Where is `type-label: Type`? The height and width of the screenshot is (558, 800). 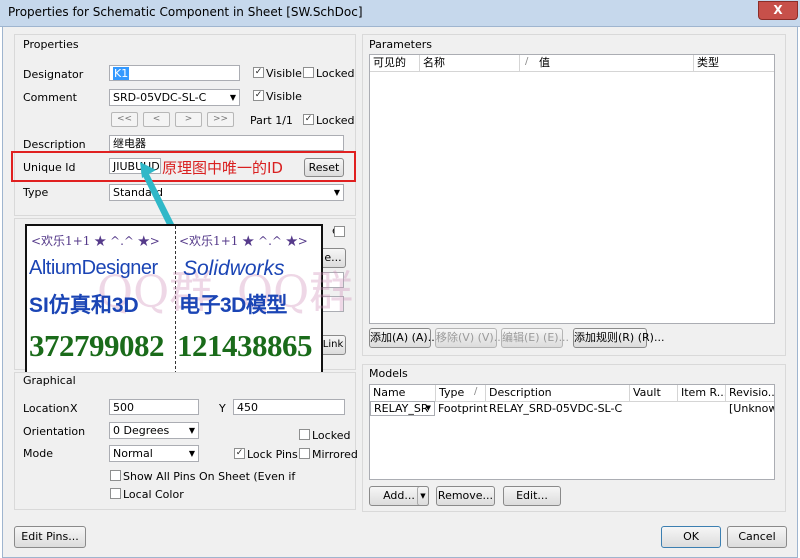 type-label: Type is located at coordinates (36, 192).